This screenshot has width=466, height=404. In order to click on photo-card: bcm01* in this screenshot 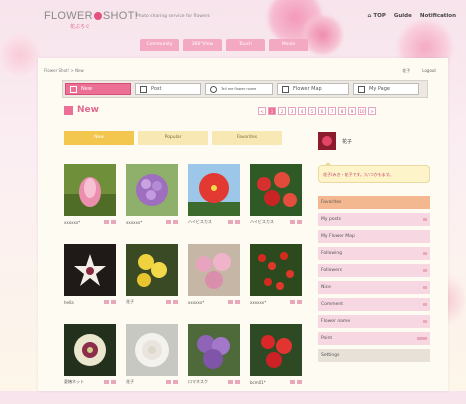, I will do `click(276, 364)`.